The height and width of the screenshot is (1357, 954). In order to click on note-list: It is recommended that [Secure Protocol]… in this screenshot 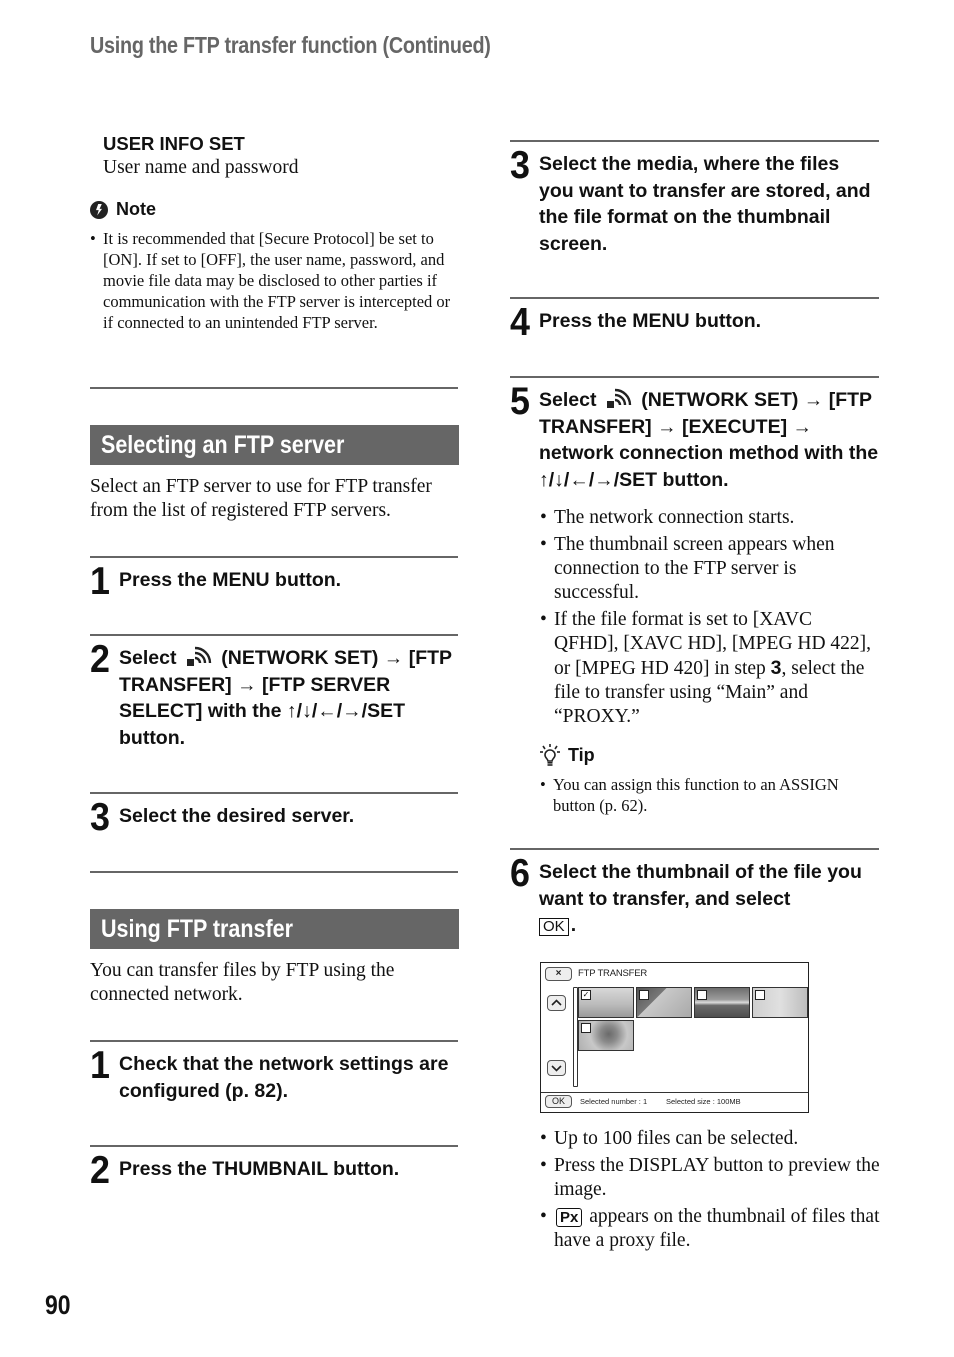, I will do `click(274, 280)`.